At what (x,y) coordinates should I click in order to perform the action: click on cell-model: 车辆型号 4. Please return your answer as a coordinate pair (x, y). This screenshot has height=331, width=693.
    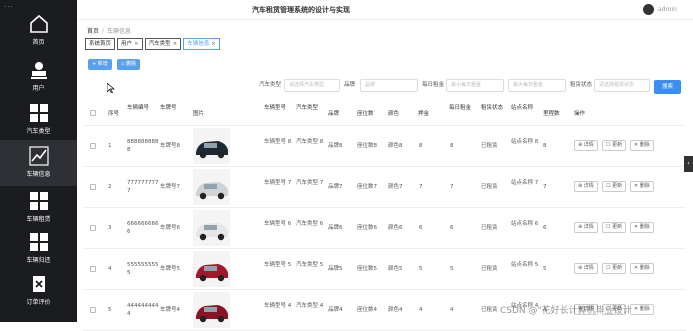
    Looking at the image, I should click on (278, 306).